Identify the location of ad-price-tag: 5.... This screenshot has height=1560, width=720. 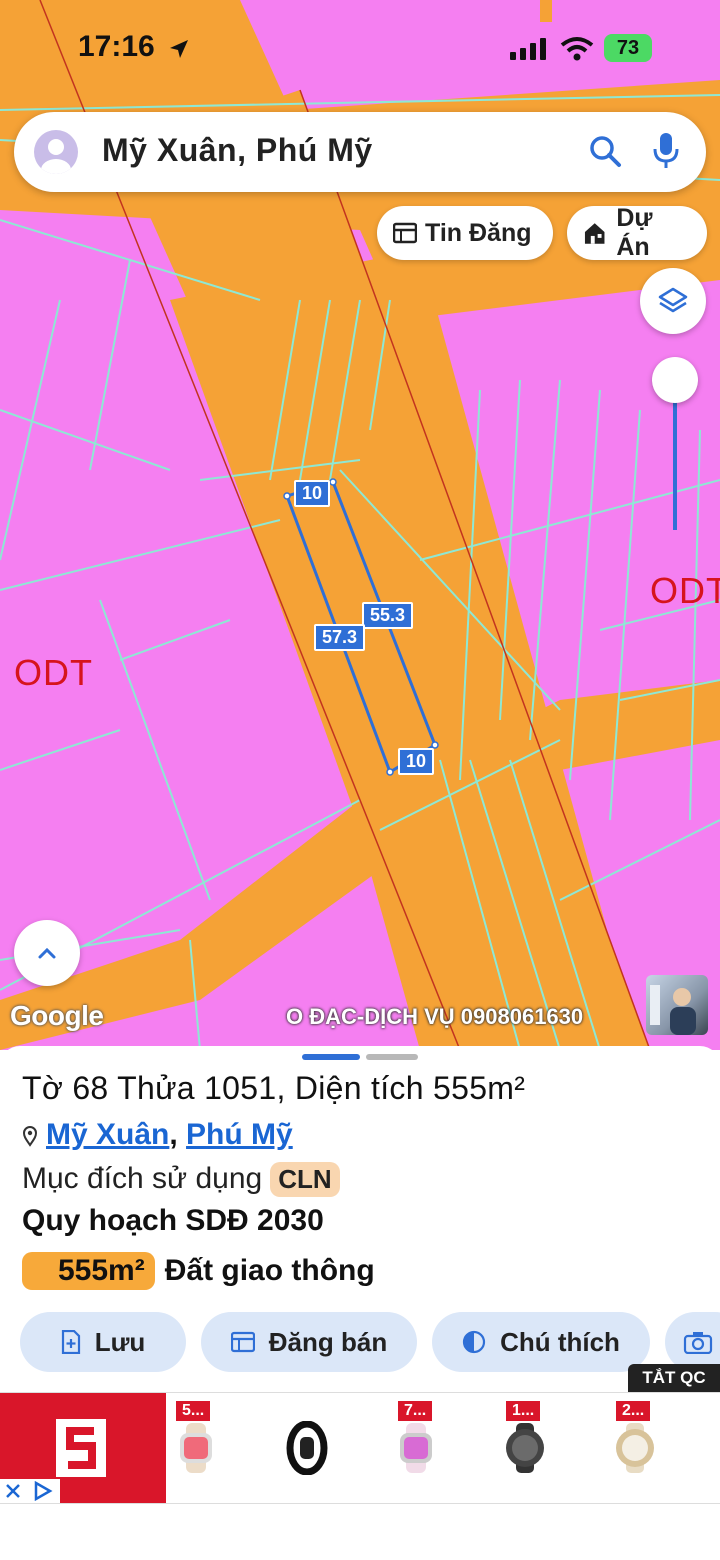
(193, 1411).